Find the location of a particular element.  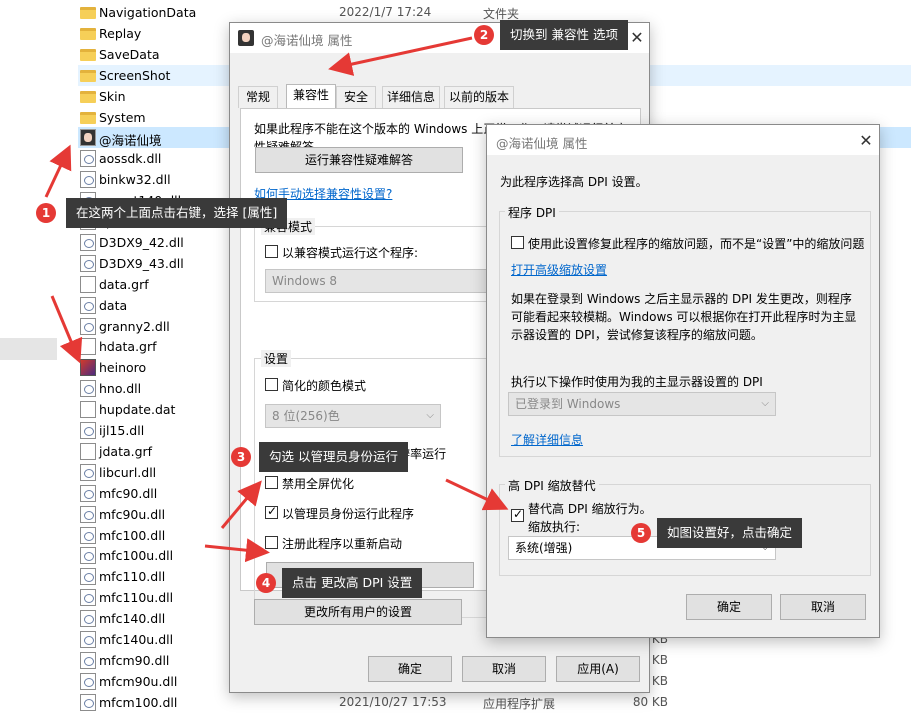

dpi-cancel-button: 取消 is located at coordinates (823, 607).